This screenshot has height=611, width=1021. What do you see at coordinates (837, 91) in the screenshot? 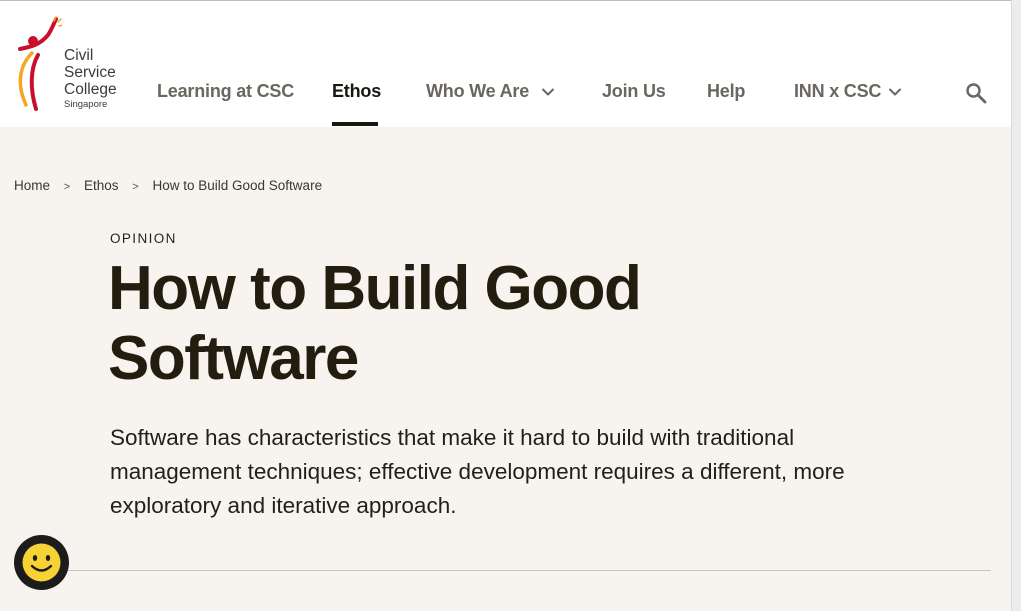
I see `nav-inn-x-csc: INN x CSC` at bounding box center [837, 91].